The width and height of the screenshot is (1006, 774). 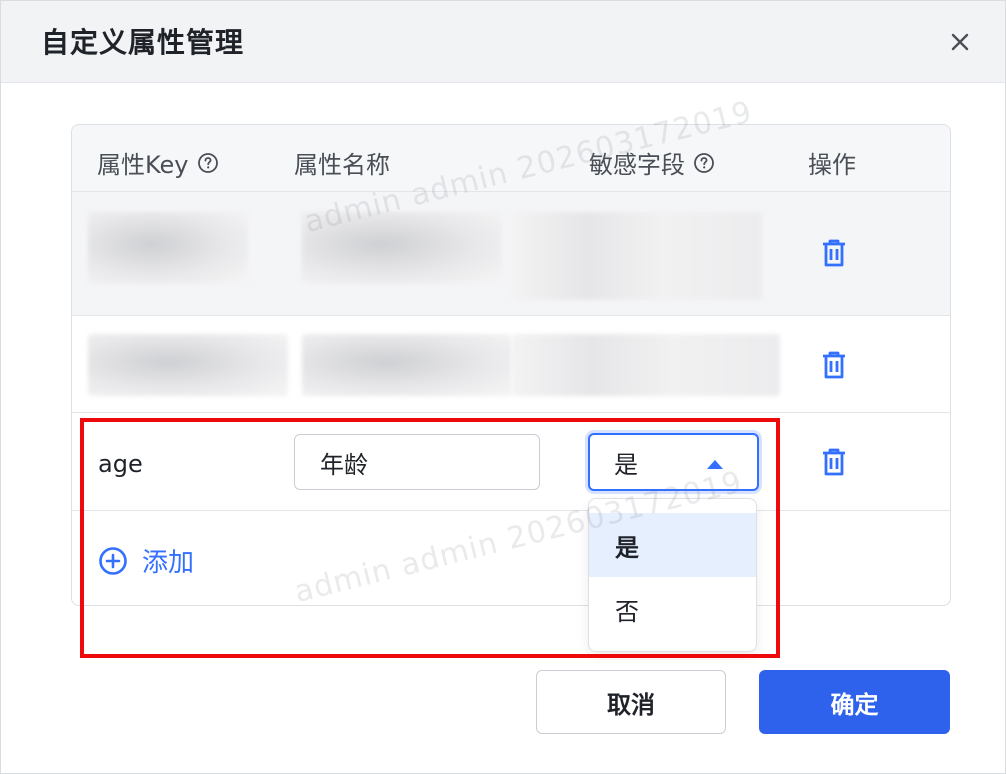 I want to click on table-header: 属性Key 属性名称 敏感字段 操作, so click(x=511, y=158).